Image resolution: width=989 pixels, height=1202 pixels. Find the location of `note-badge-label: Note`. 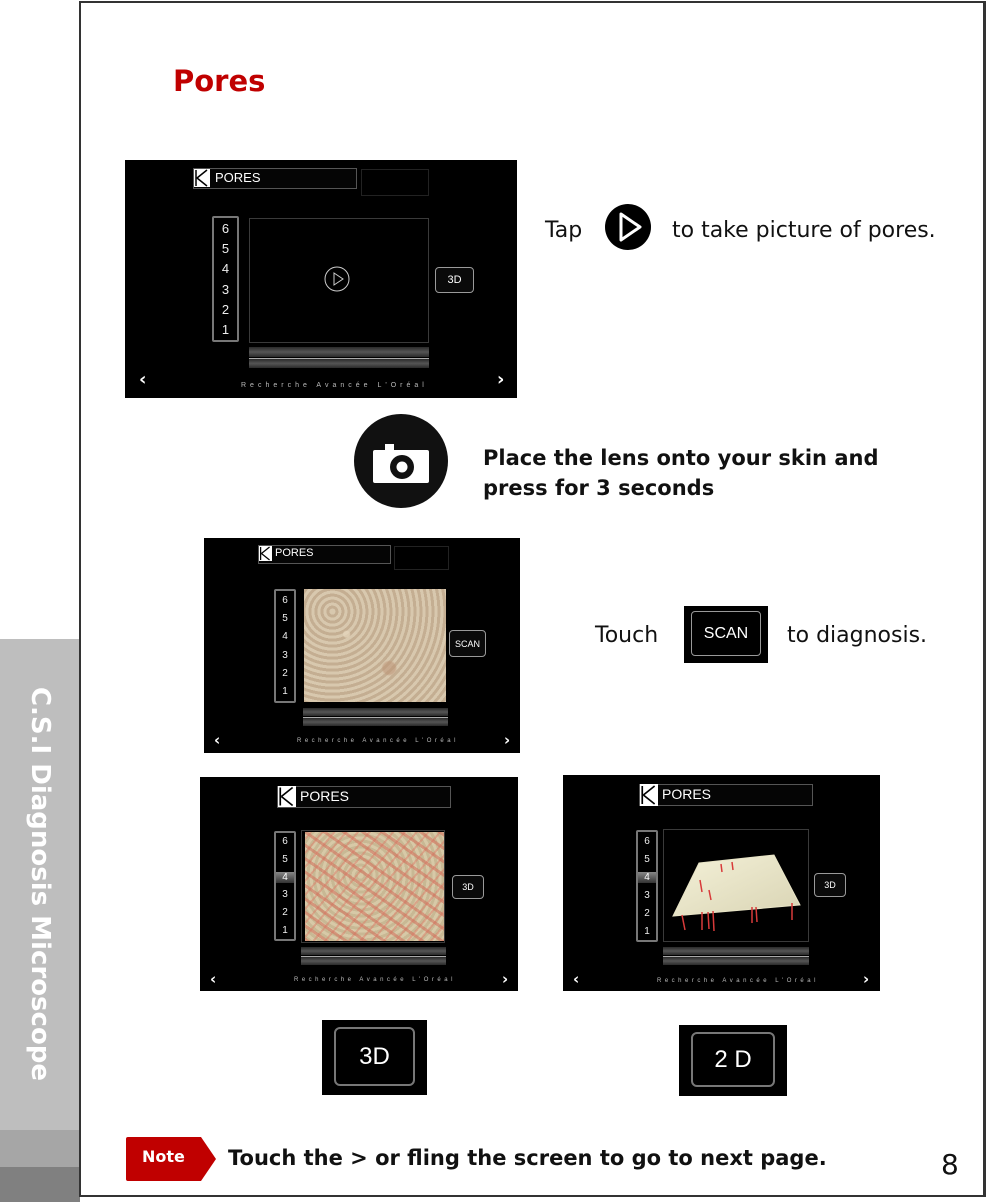

note-badge-label: Note is located at coordinates (163, 1156).